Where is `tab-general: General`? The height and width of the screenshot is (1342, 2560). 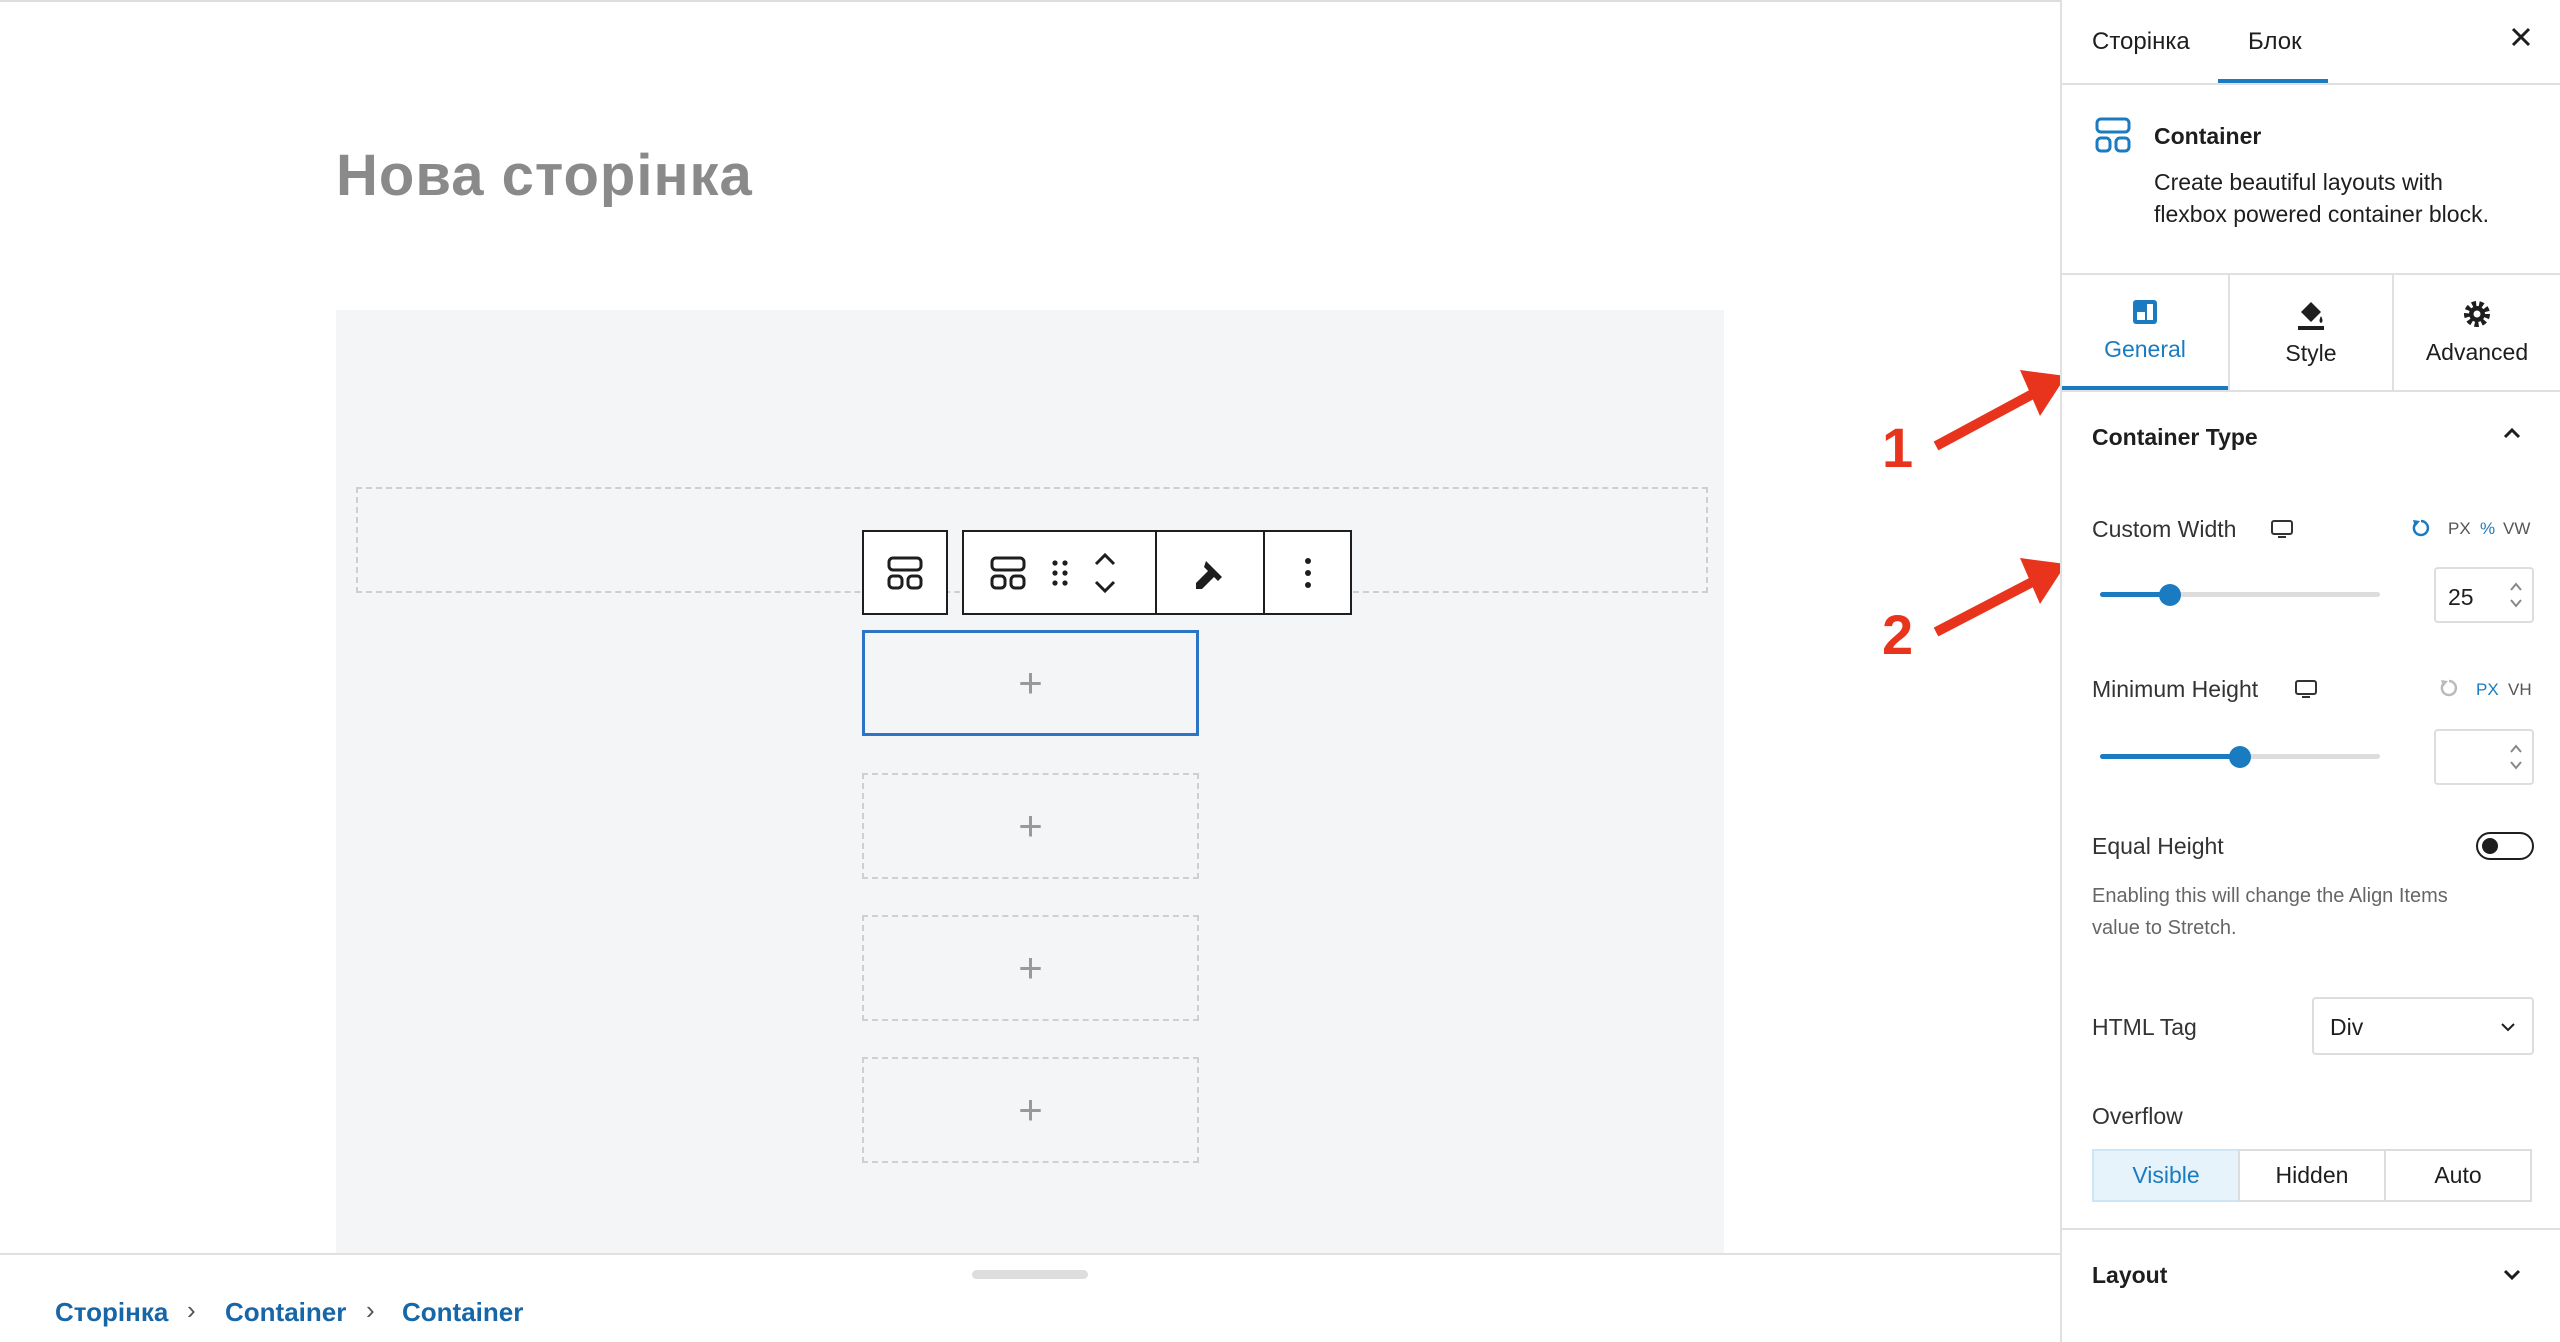
tab-general: General is located at coordinates (2145, 332).